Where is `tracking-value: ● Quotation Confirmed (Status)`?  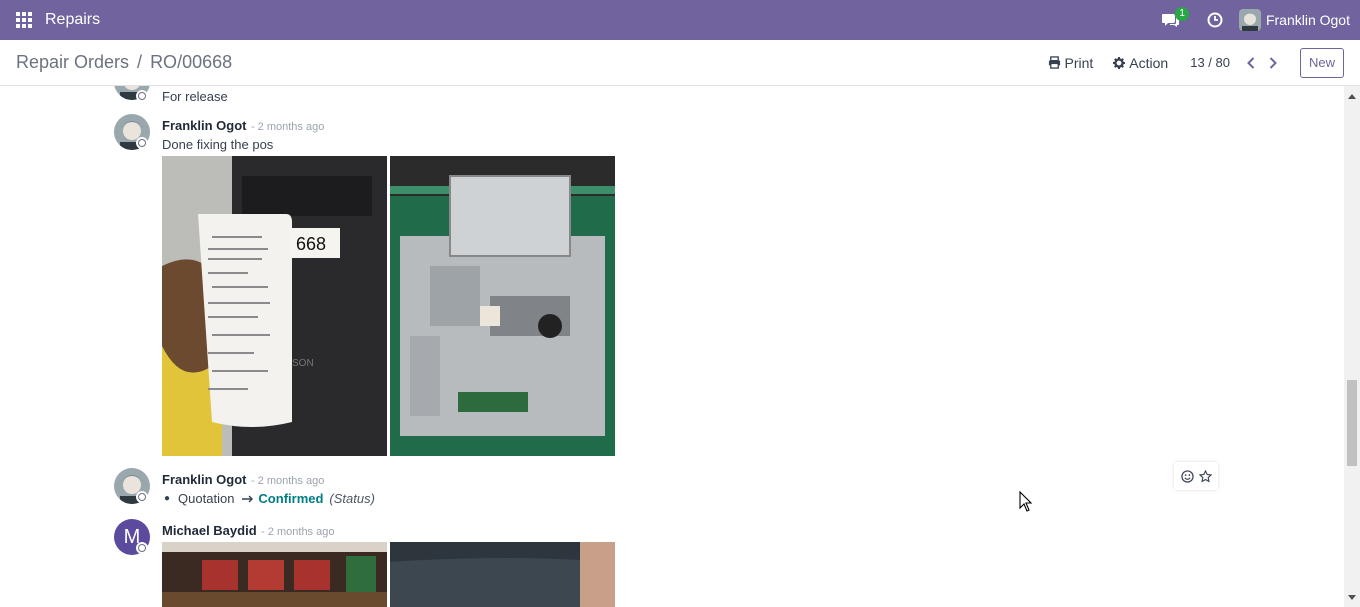 tracking-value: ● Quotation Confirmed (Status) is located at coordinates (269, 498).